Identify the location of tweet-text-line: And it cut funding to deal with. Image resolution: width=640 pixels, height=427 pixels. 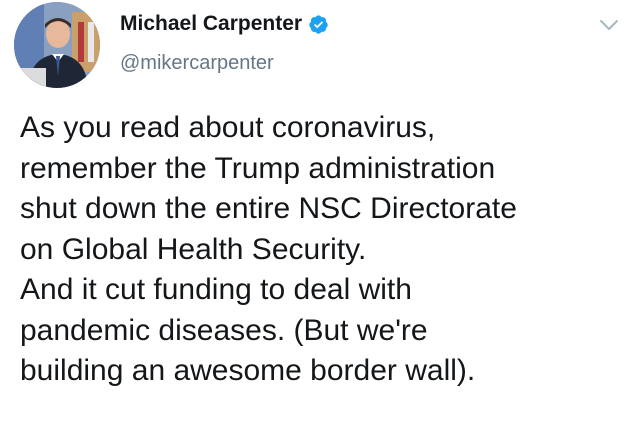
(216, 289).